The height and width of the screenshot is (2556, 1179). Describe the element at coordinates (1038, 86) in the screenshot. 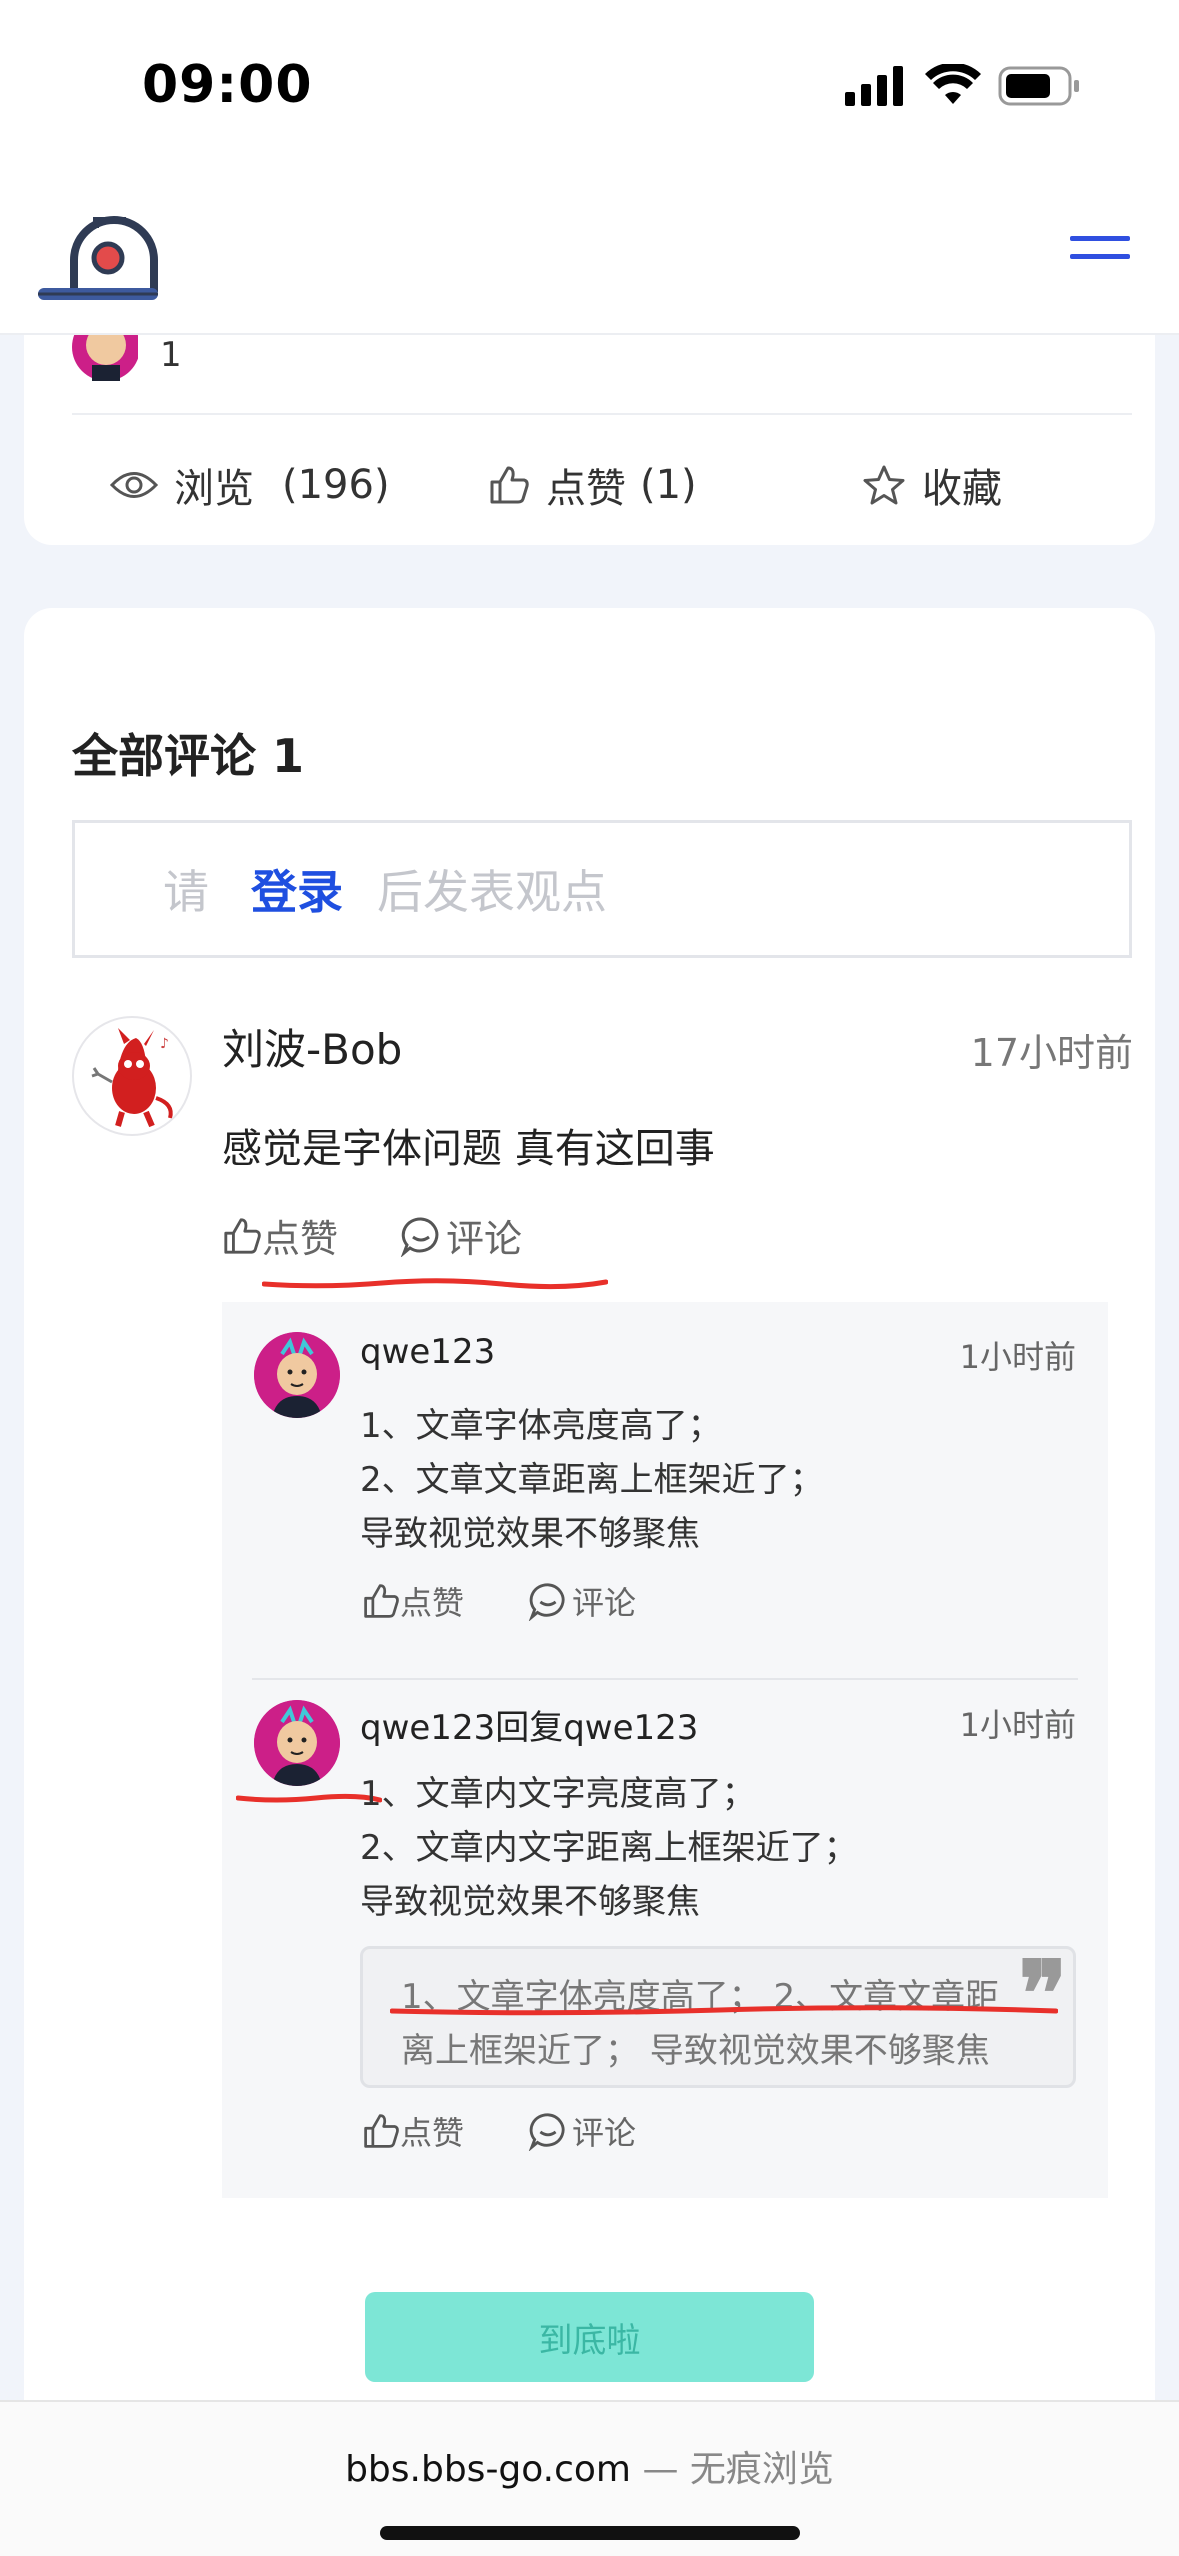

I see `battery-icon` at that location.